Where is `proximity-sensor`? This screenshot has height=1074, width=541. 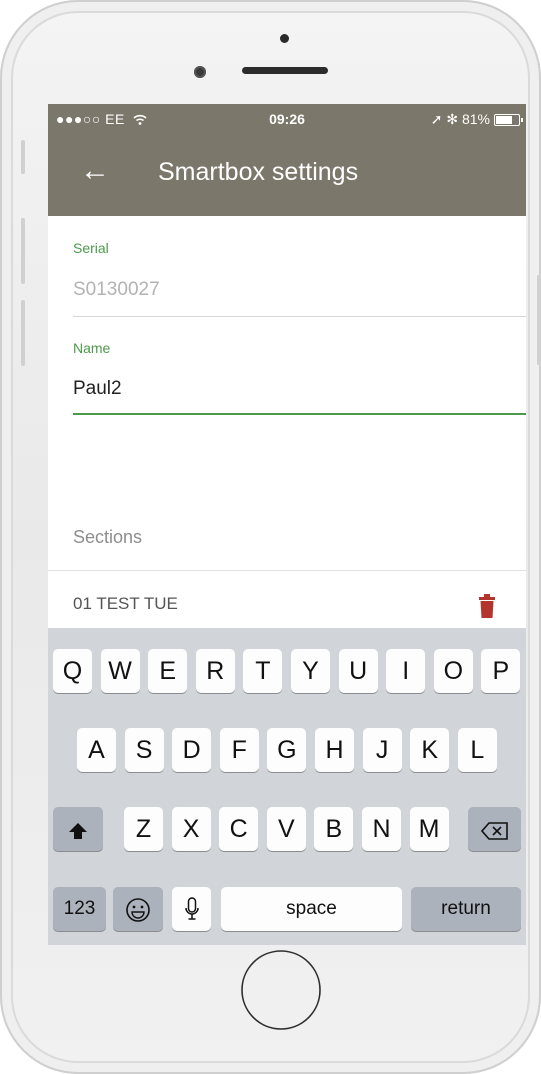
proximity-sensor is located at coordinates (200, 72).